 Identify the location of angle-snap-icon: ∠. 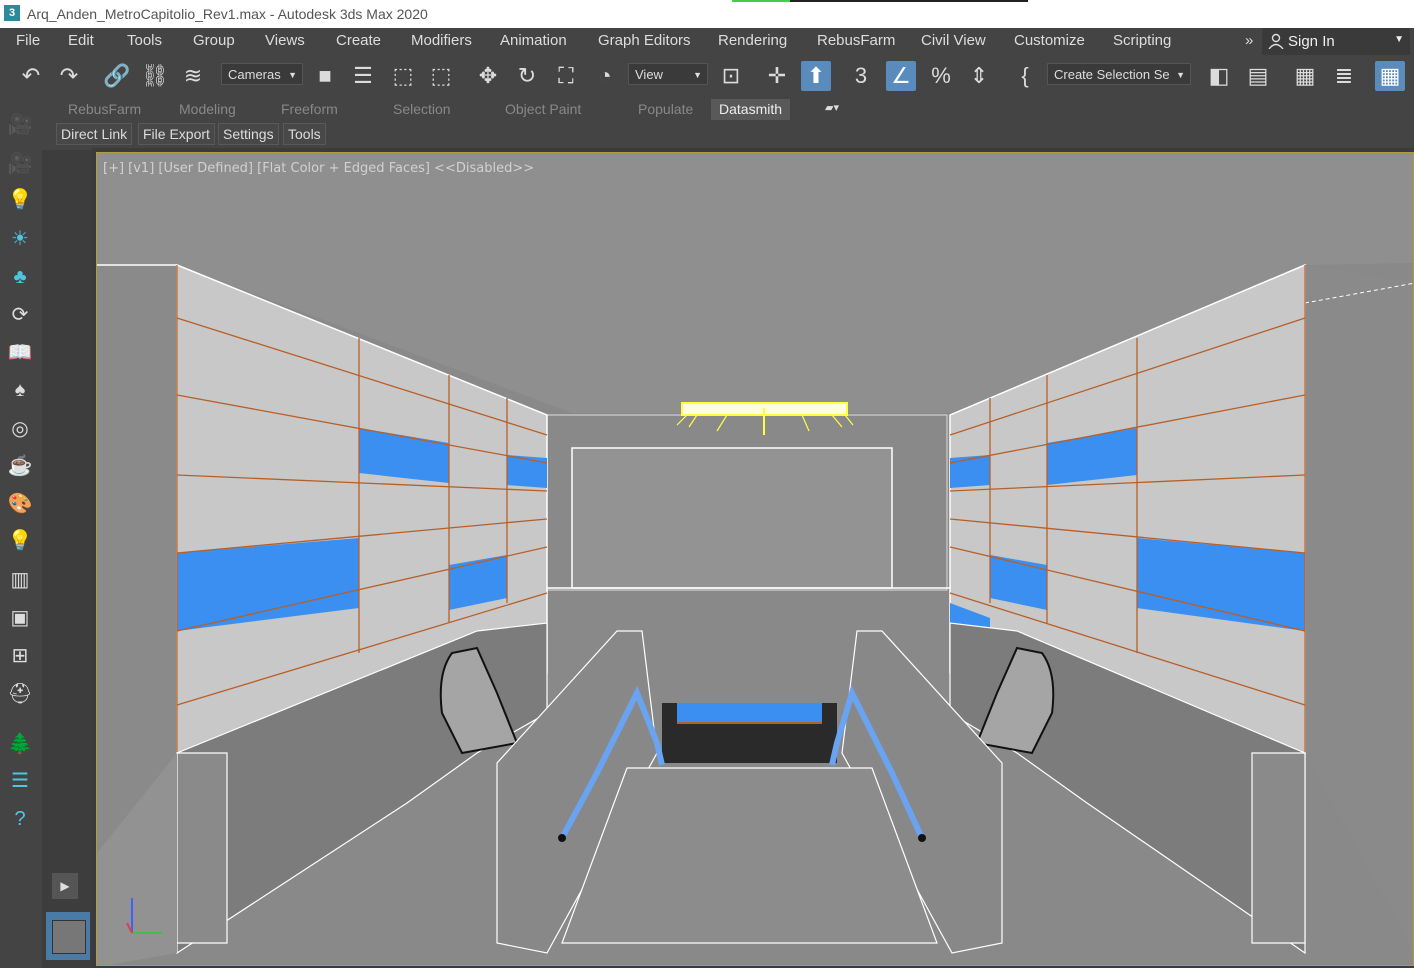
(901, 76).